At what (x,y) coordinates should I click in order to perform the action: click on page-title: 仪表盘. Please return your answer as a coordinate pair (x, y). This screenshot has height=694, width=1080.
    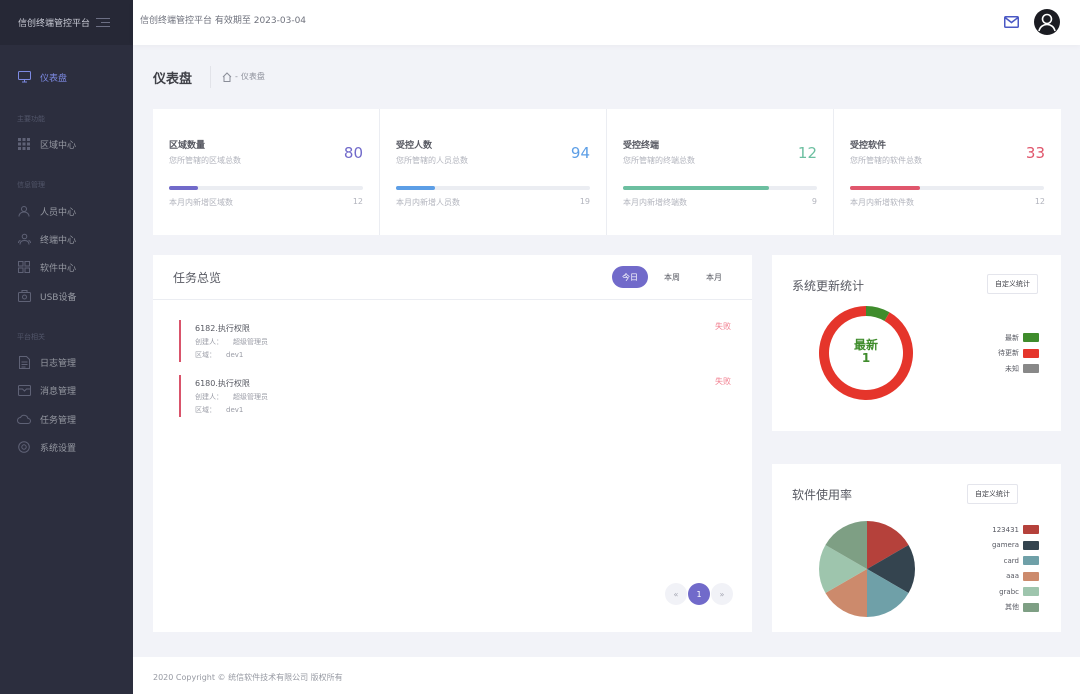
    Looking at the image, I should click on (173, 79).